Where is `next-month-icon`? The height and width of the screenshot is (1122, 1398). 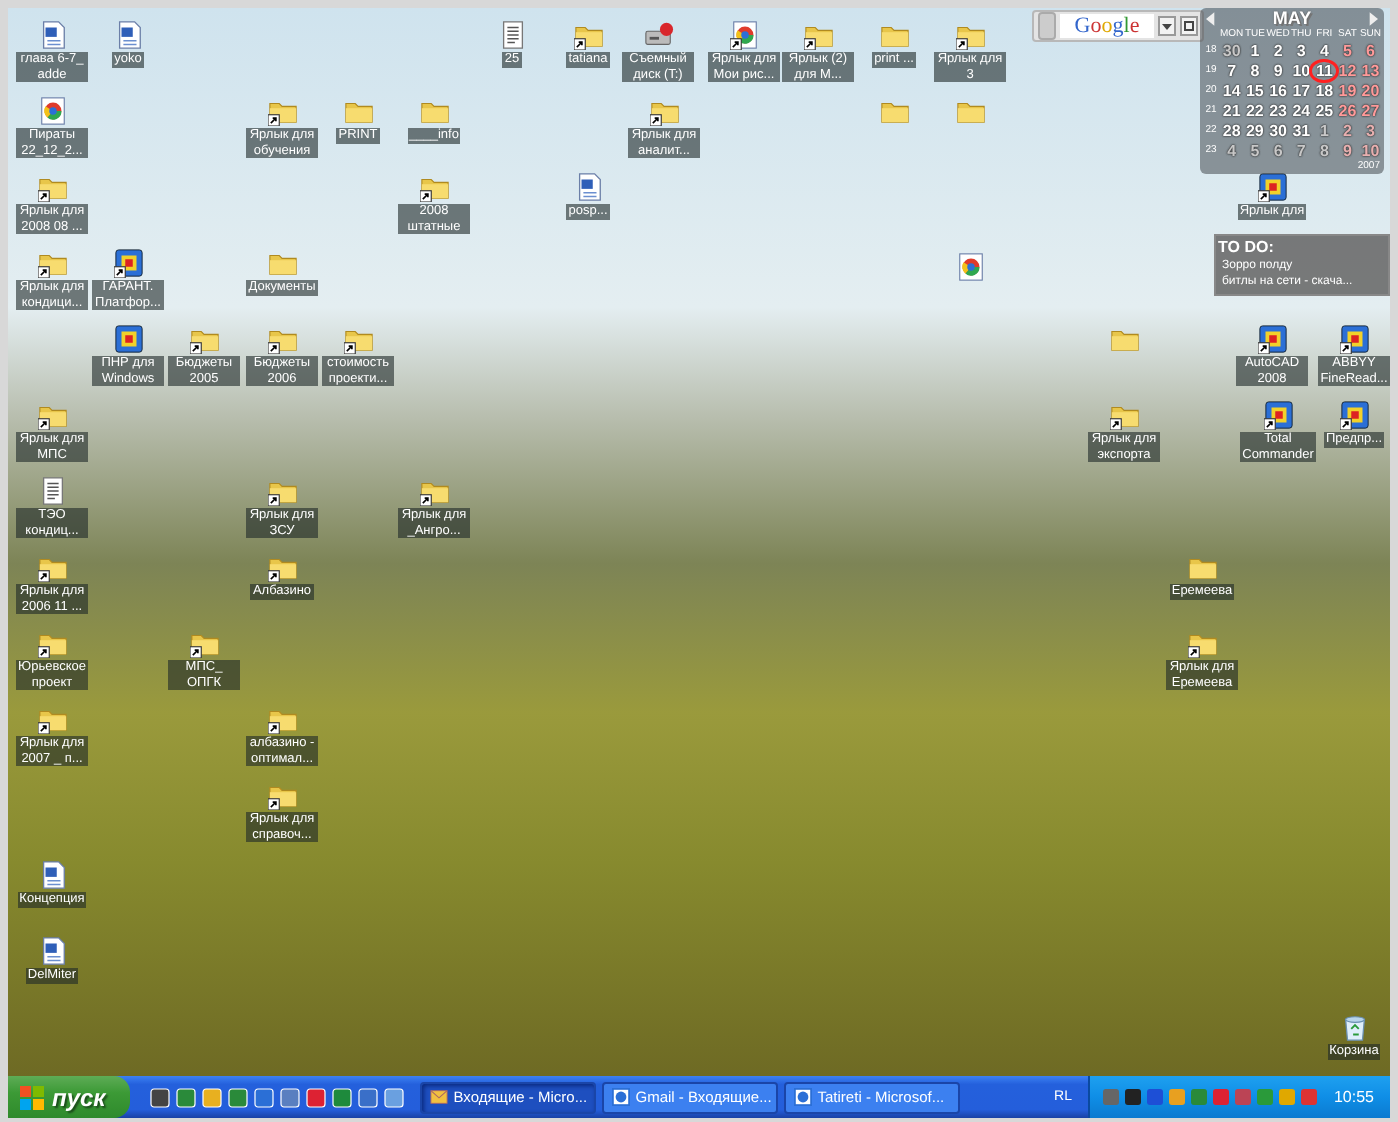
next-month-icon is located at coordinates (1373, 18).